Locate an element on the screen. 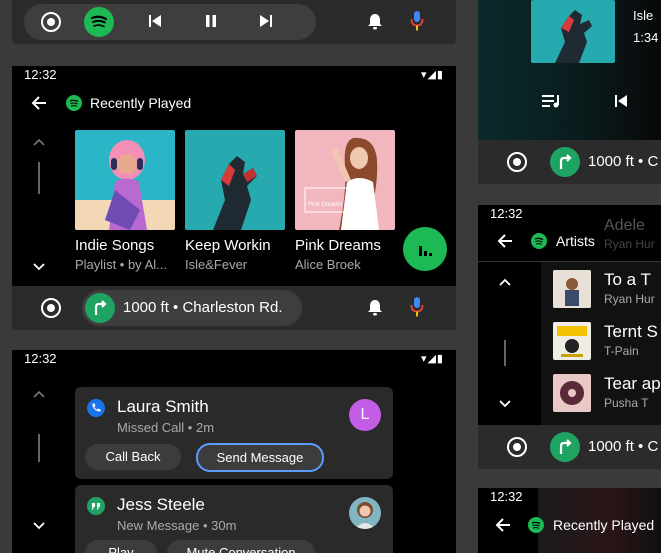  album-title: Indie Songs is located at coordinates (115, 245).